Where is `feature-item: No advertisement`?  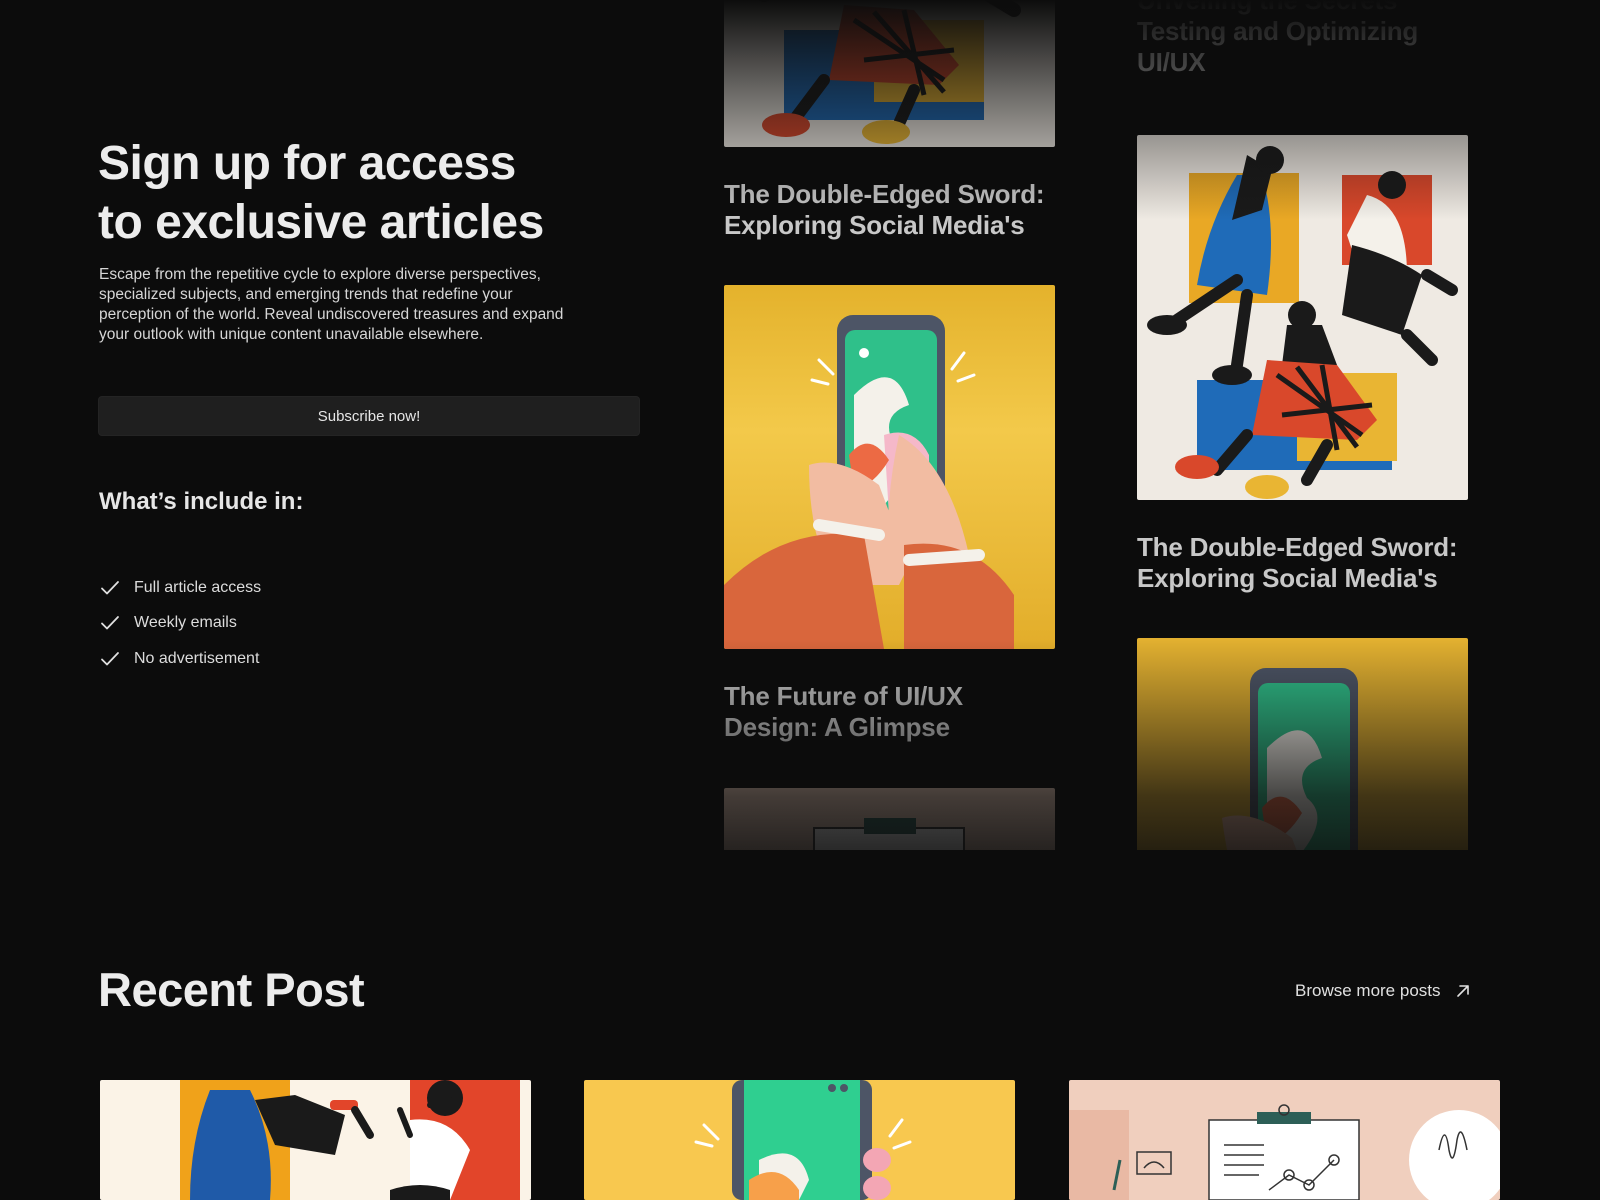
feature-item: No advertisement is located at coordinates (180, 659).